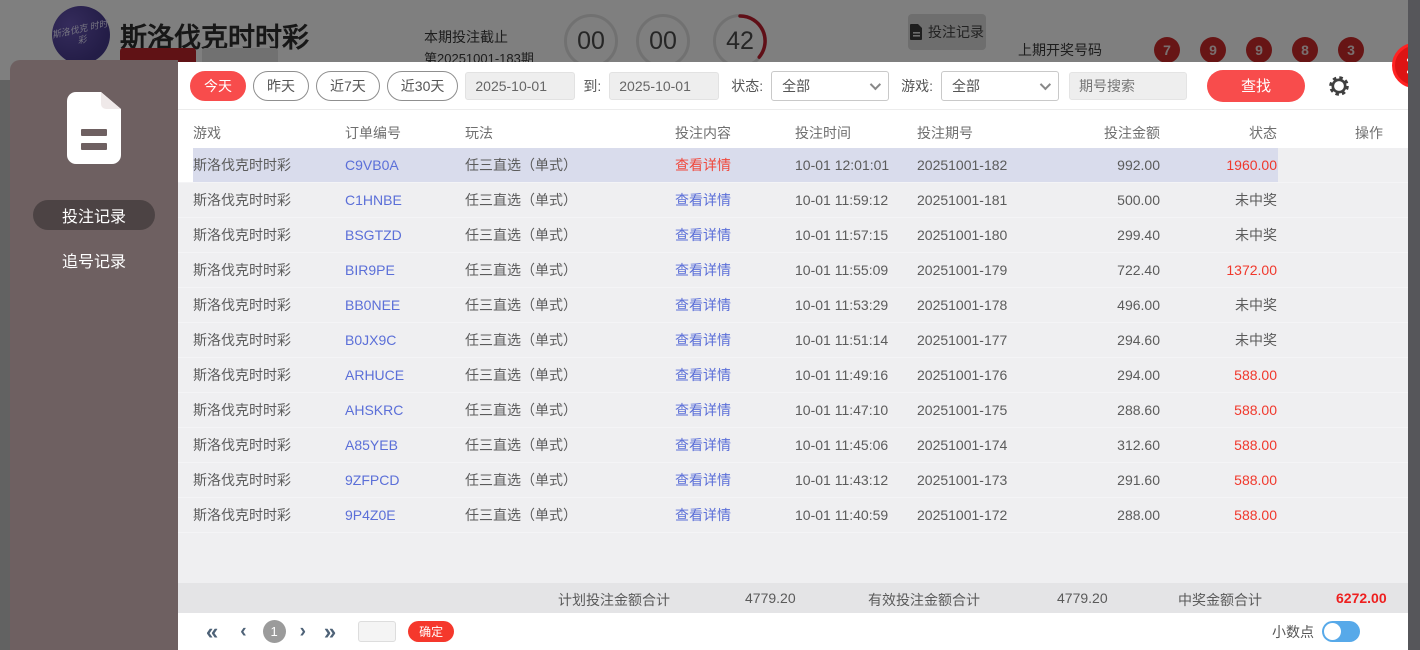 The image size is (1420, 650). I want to click on status-value: 1372.00, so click(1251, 270).